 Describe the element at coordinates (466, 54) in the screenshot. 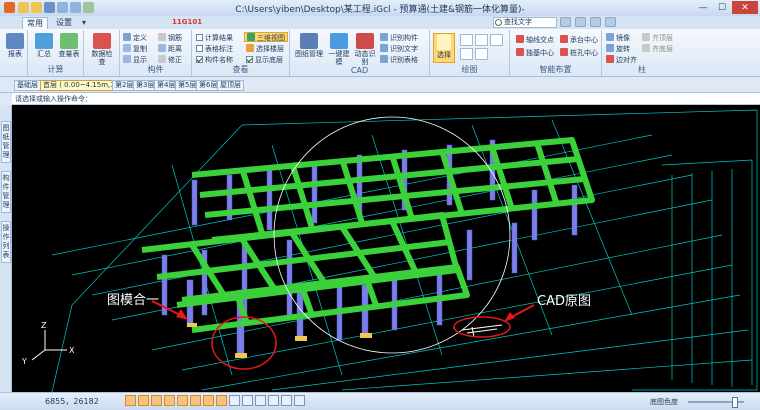

I see `rect-tool-icon` at that location.